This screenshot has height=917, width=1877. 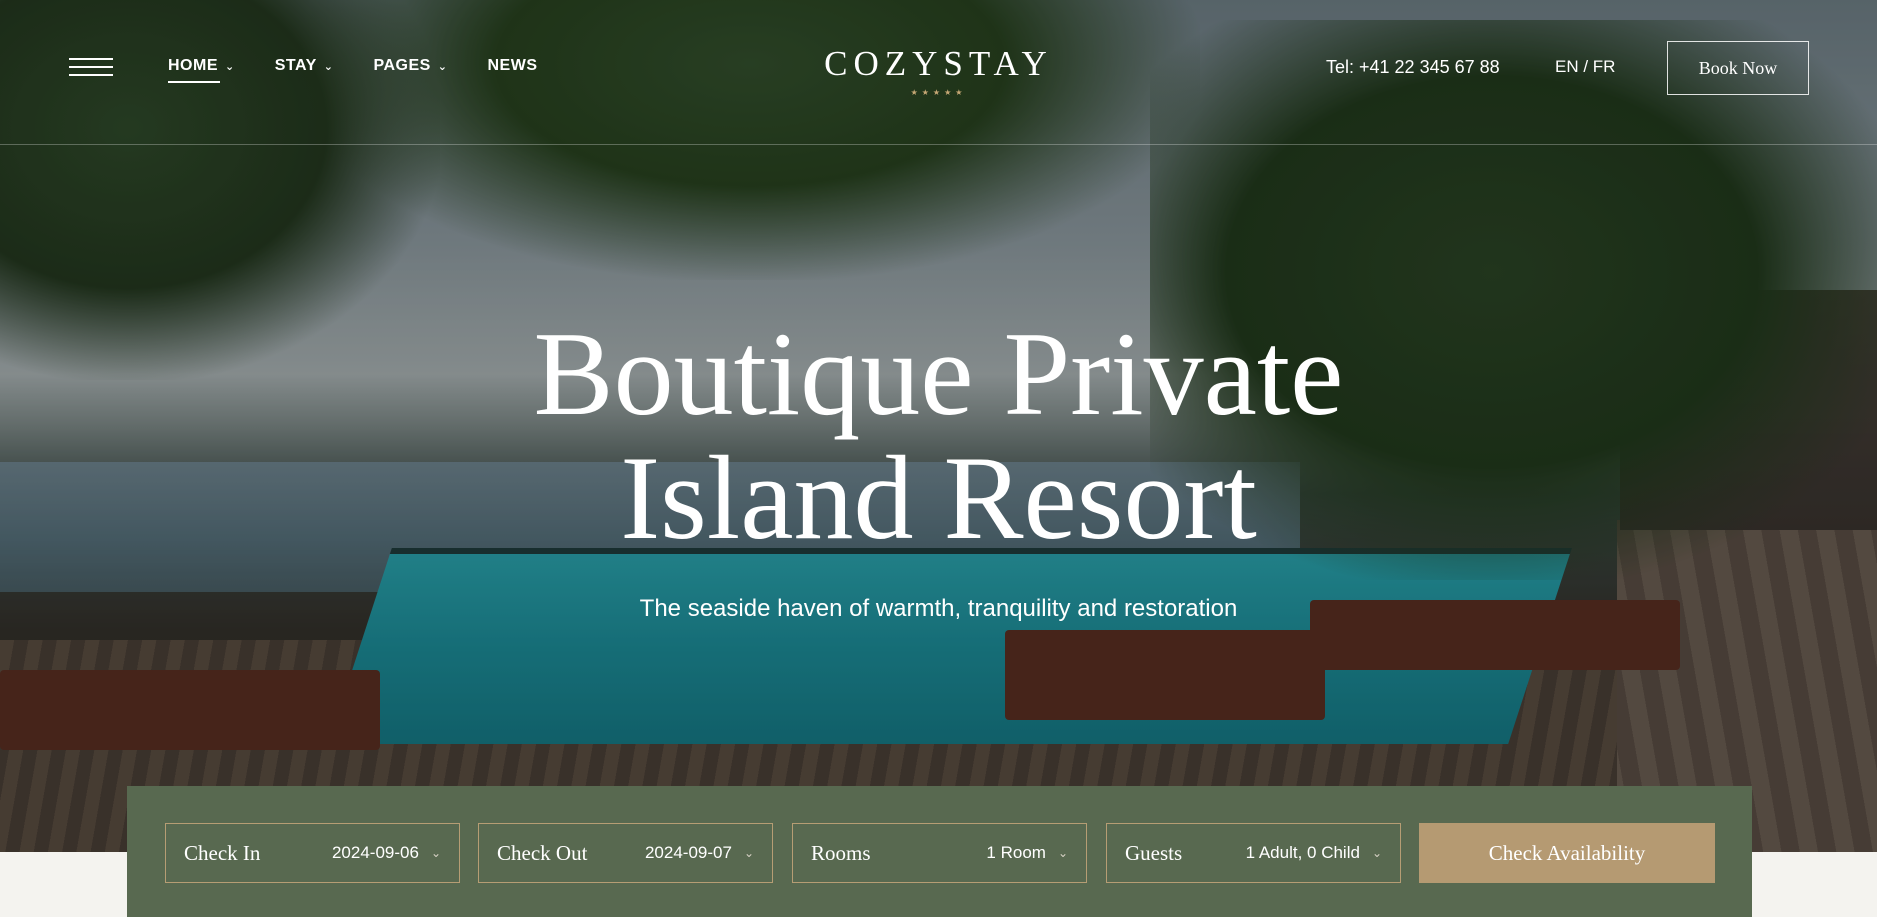 What do you see at coordinates (841, 852) in the screenshot?
I see `field-label: Rooms` at bounding box center [841, 852].